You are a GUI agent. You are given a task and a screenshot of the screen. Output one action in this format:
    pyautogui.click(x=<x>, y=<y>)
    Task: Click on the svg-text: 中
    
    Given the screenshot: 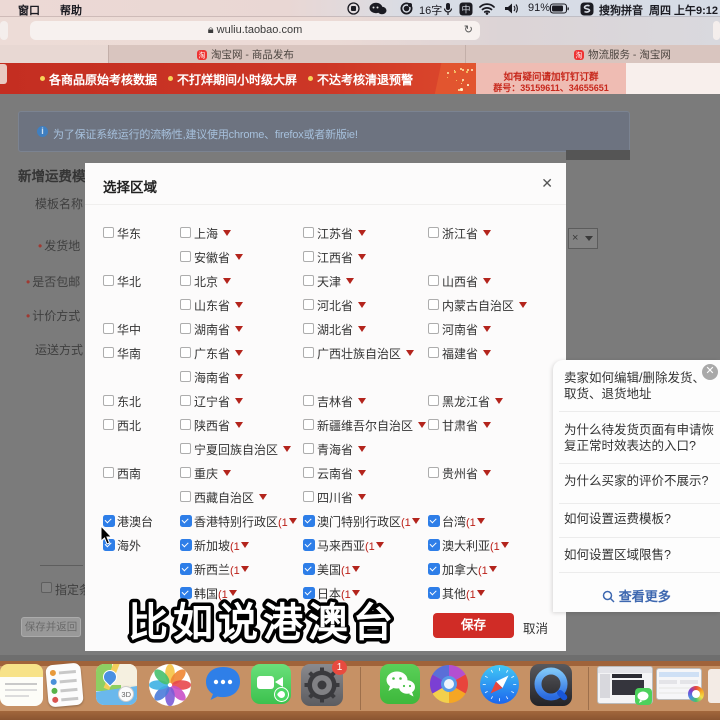 What is the action you would take?
    pyautogui.click(x=465, y=9)
    